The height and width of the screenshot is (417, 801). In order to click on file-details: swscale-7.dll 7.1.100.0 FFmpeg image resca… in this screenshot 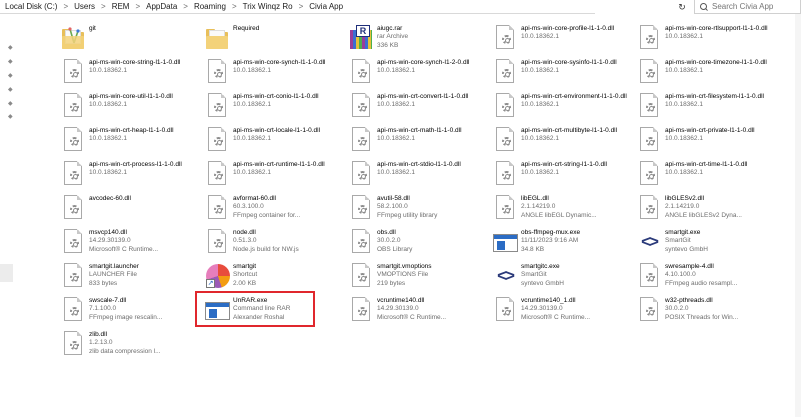, I will do `click(144, 309)`.